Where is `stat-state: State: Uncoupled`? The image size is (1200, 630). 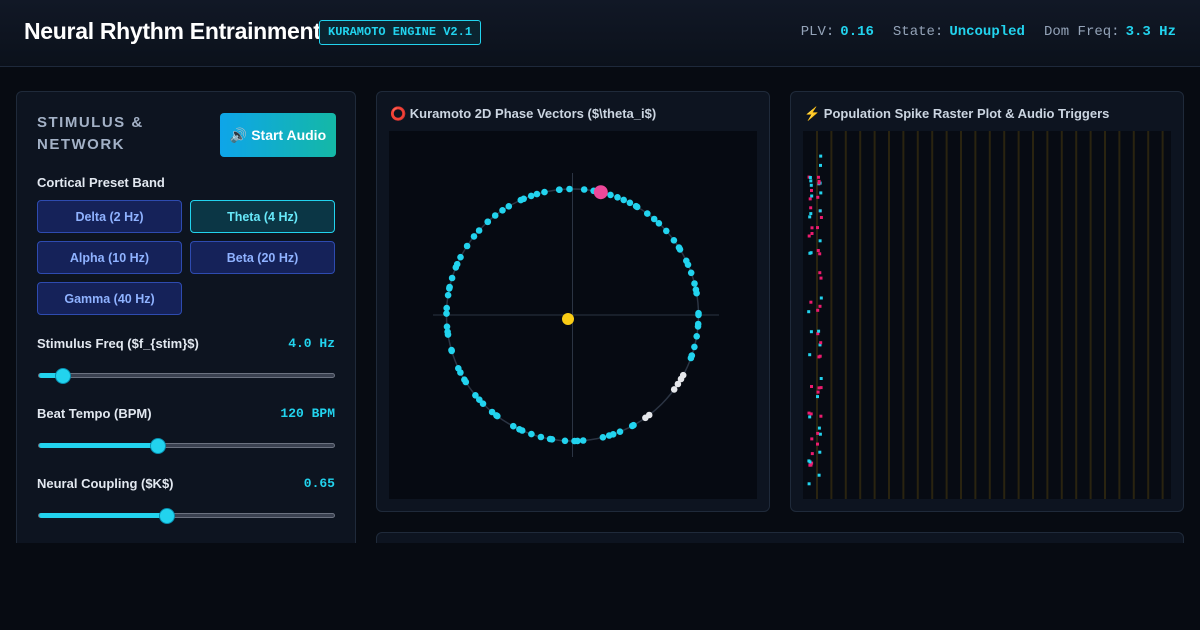
stat-state: State: Uncoupled is located at coordinates (959, 32).